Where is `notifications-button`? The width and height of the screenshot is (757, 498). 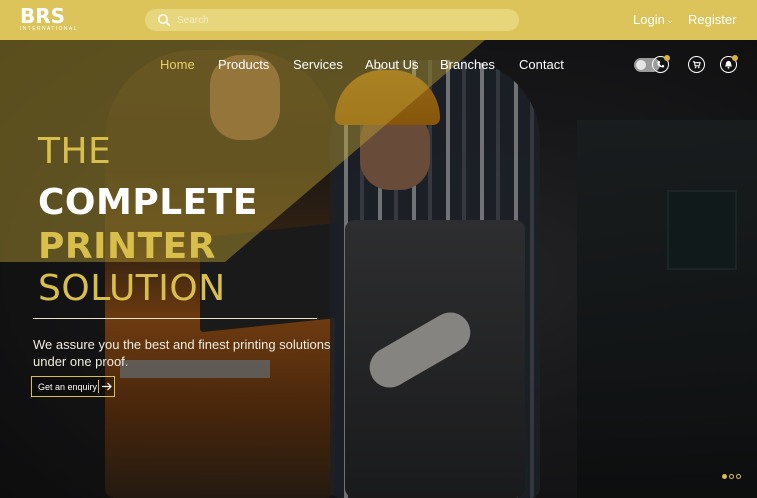
notifications-button is located at coordinates (729, 64).